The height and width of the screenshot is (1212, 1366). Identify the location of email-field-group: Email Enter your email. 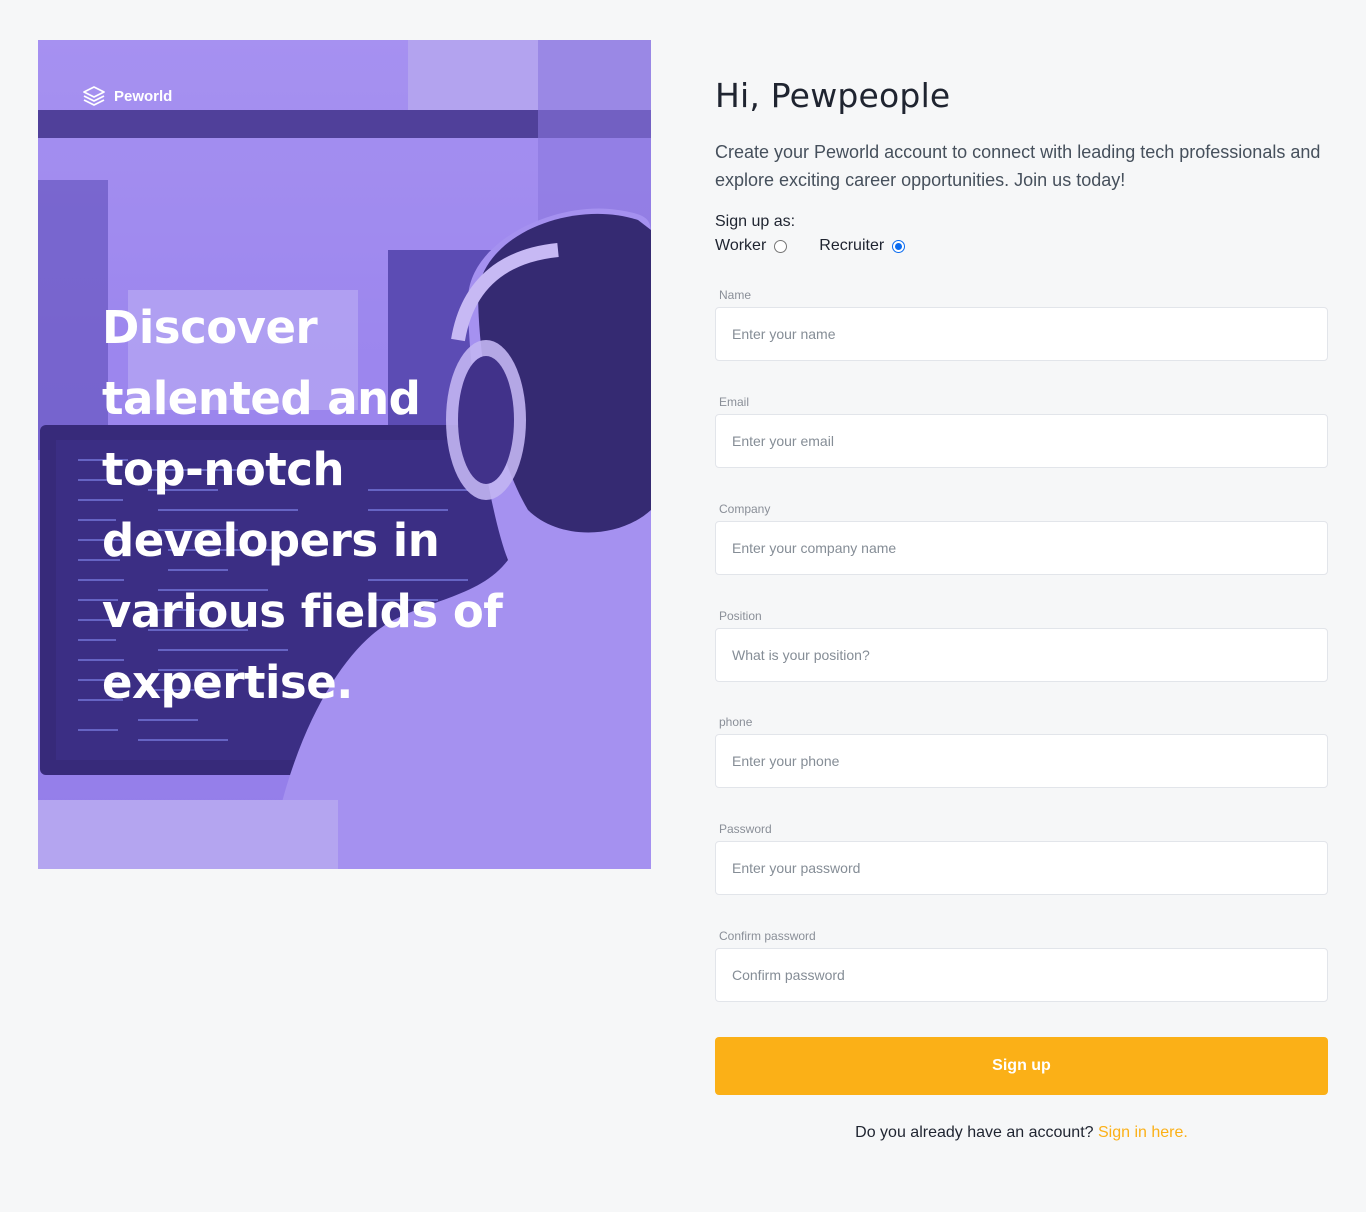
(1021, 430).